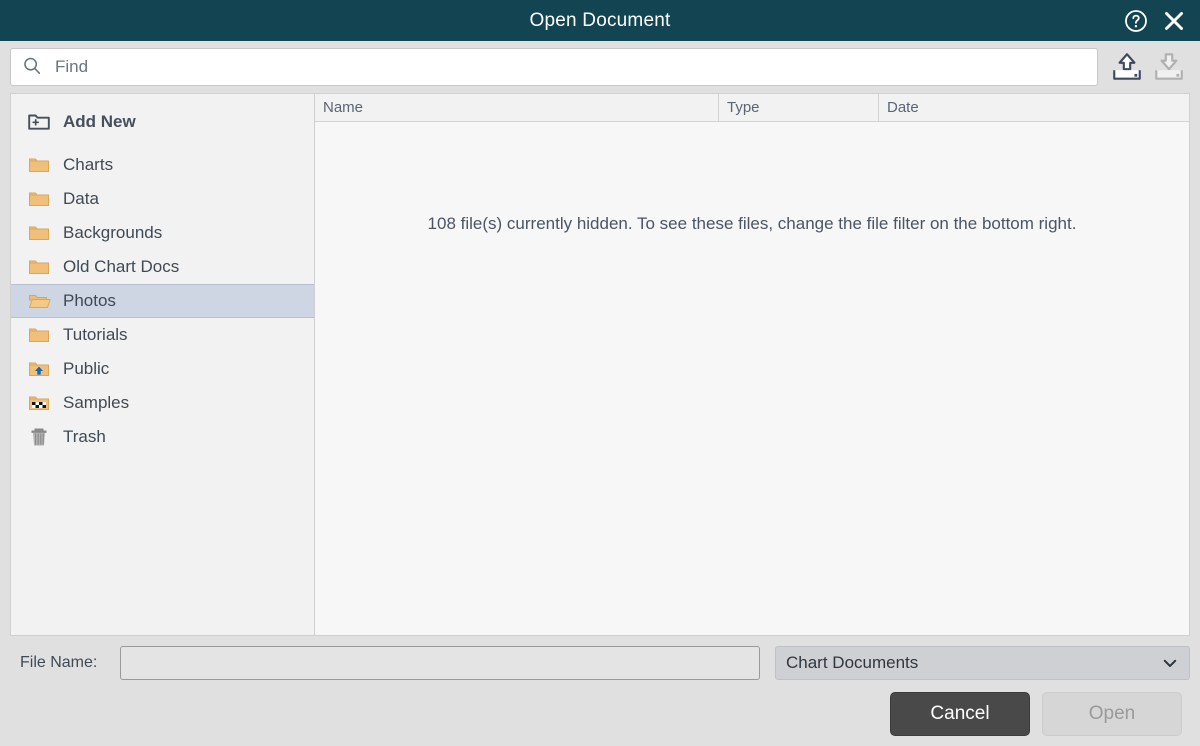 The width and height of the screenshot is (1200, 746). What do you see at coordinates (39, 122) in the screenshot?
I see `folder-plus-icon` at bounding box center [39, 122].